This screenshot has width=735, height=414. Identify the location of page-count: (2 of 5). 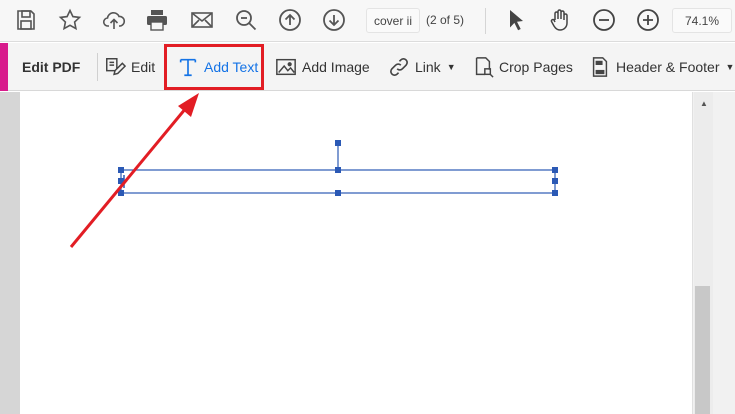
(445, 20).